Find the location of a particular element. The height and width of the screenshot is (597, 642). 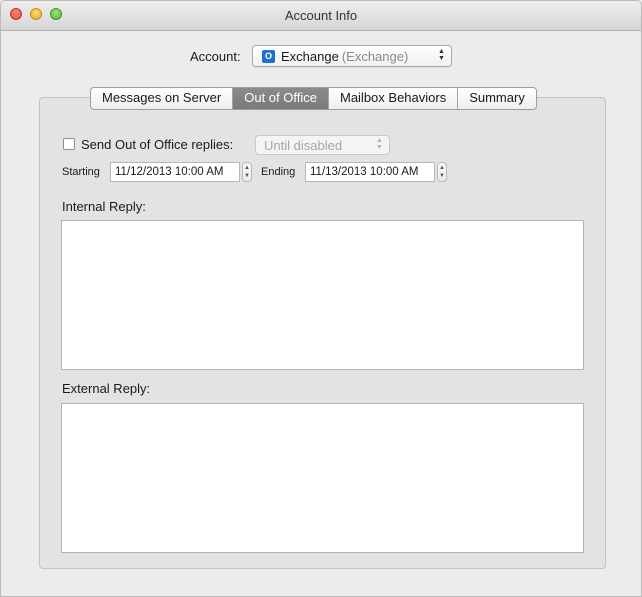

window-title: Account Info is located at coordinates (321, 15).